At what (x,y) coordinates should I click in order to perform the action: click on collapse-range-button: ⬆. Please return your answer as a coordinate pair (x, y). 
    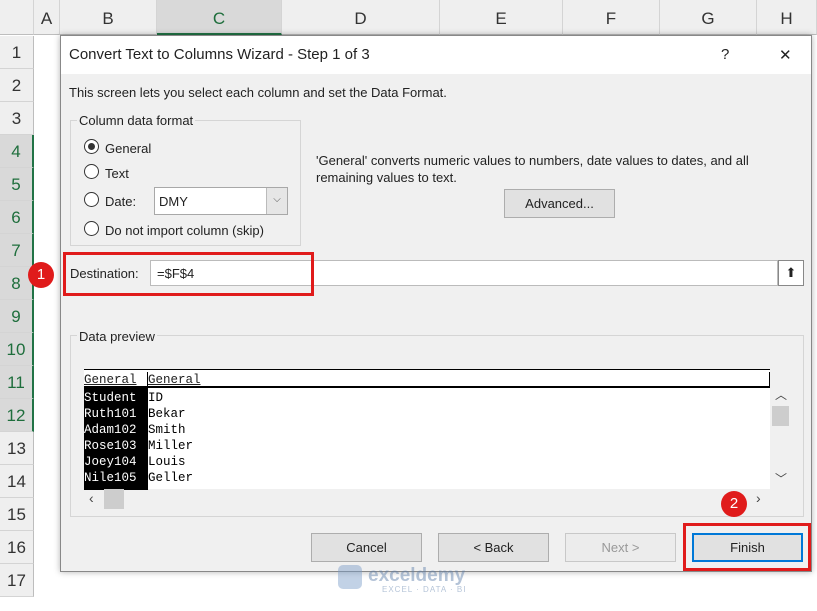
    Looking at the image, I should click on (791, 273).